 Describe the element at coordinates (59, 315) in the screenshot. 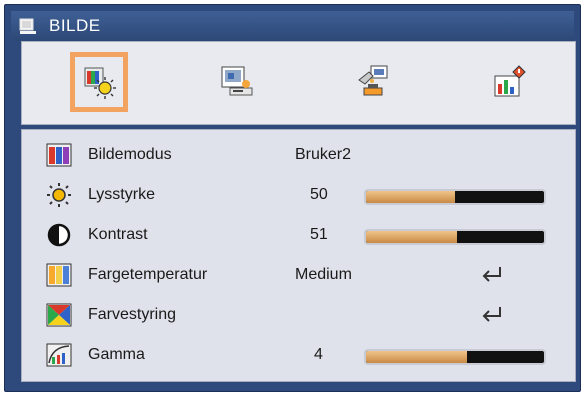

I see `color-settings-icon` at that location.